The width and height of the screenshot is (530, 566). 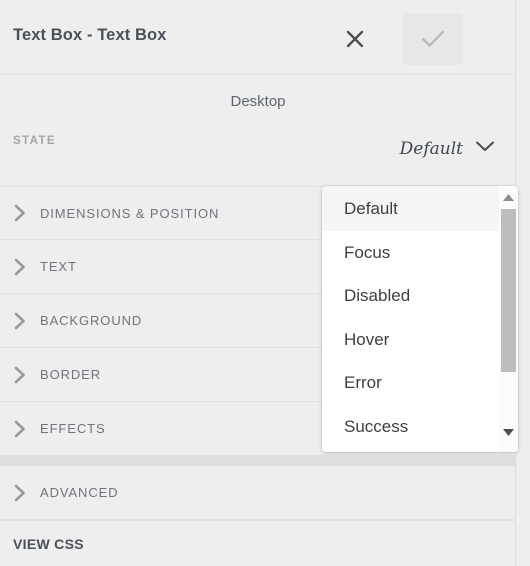 I want to click on section-divider, so click(x=257, y=461).